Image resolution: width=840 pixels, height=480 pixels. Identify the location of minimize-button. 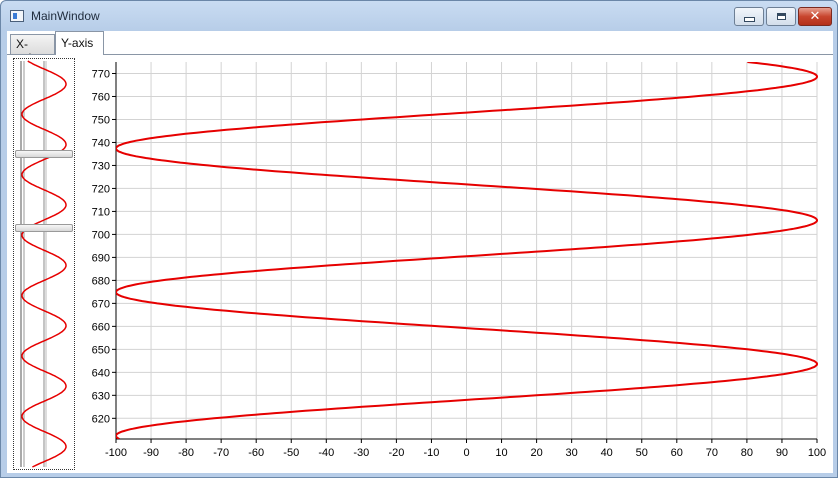
(749, 16).